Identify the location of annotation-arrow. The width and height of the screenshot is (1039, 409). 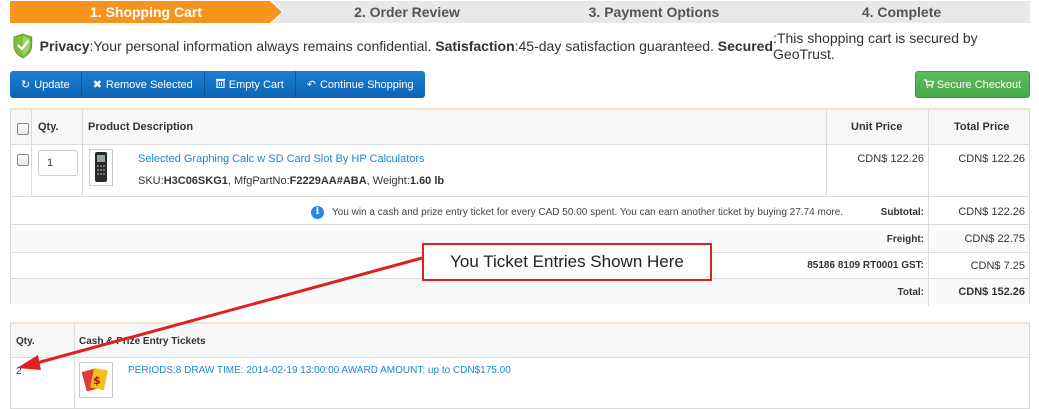
(220, 313).